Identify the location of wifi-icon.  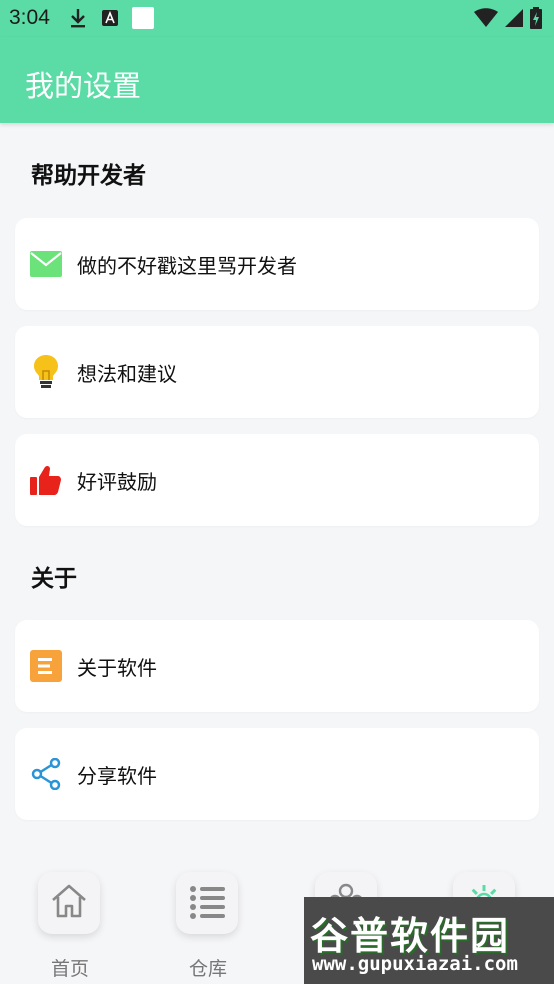
(486, 20).